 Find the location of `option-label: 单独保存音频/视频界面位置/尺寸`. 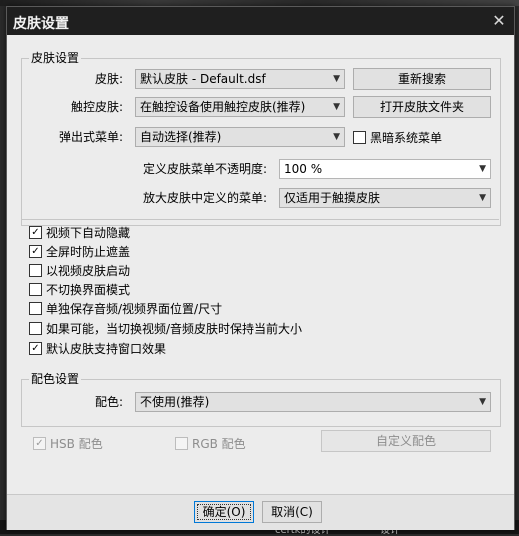

option-label: 单独保存音频/视频界面位置/尺寸 is located at coordinates (134, 308).